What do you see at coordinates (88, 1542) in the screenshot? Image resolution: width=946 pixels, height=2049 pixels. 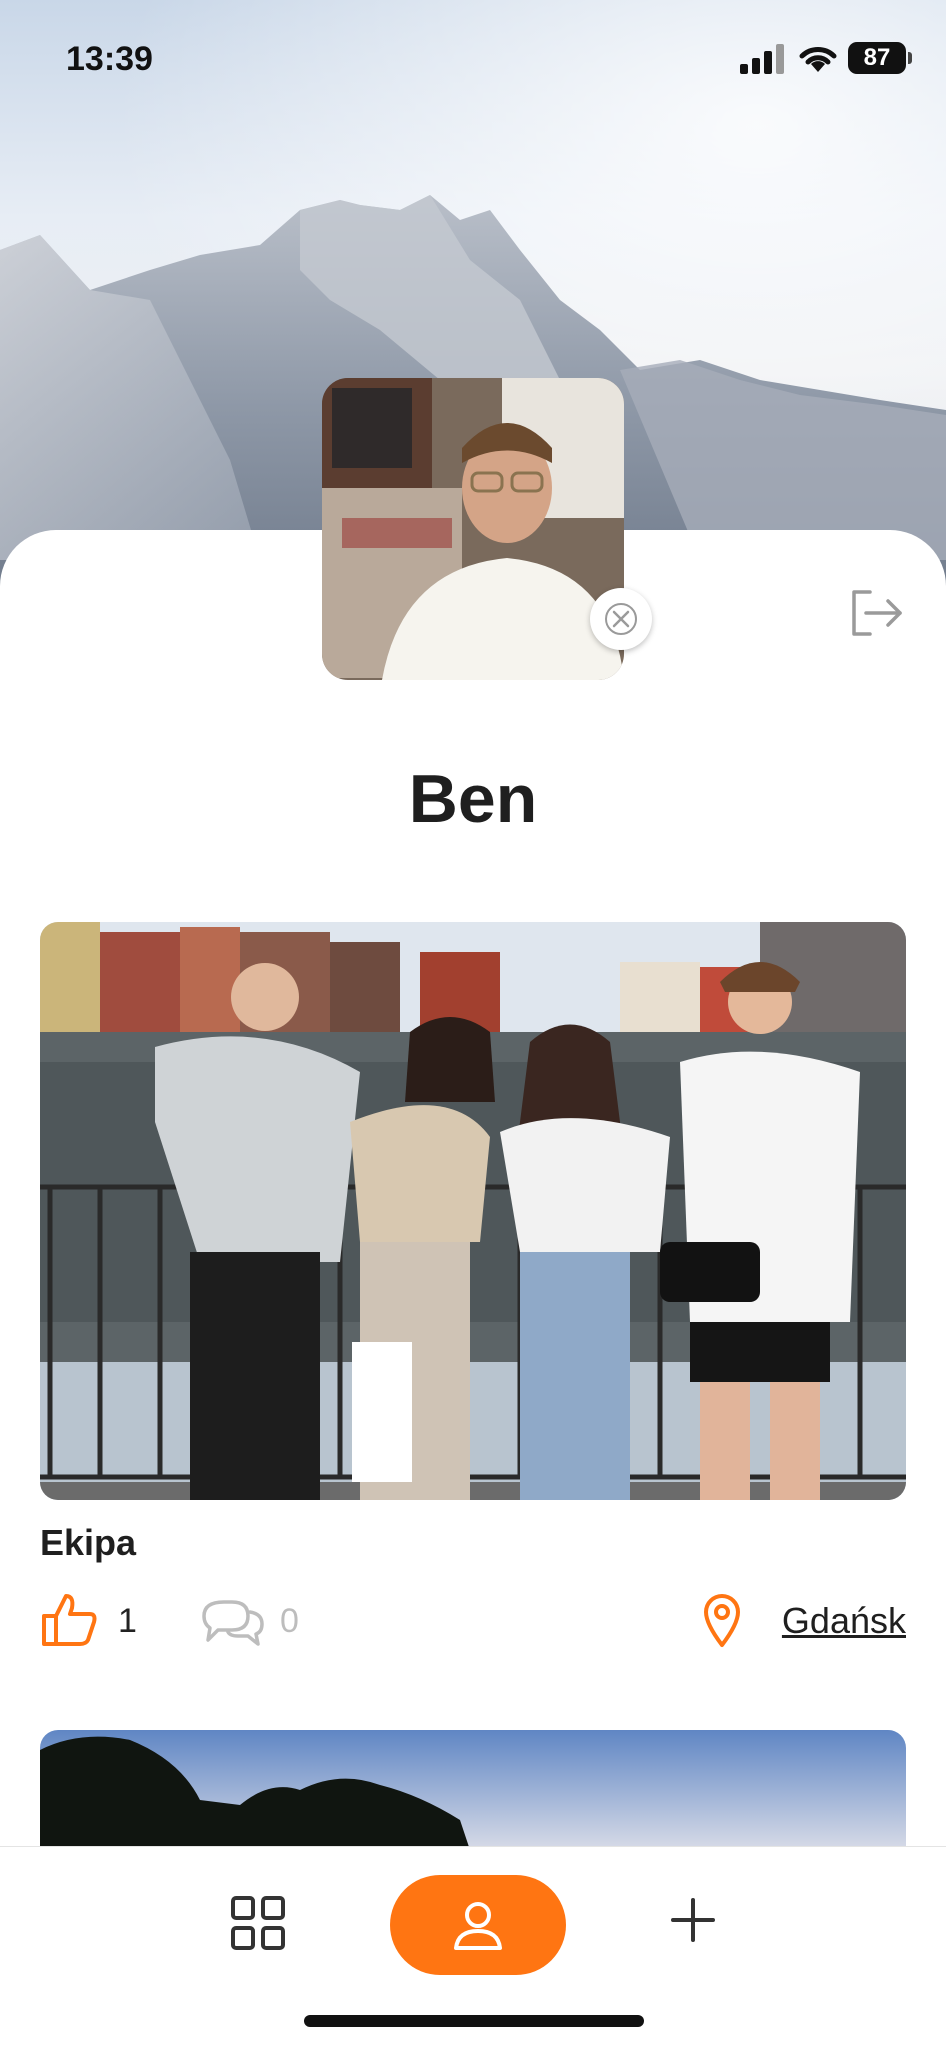 I see `post-title: Ekipa` at bounding box center [88, 1542].